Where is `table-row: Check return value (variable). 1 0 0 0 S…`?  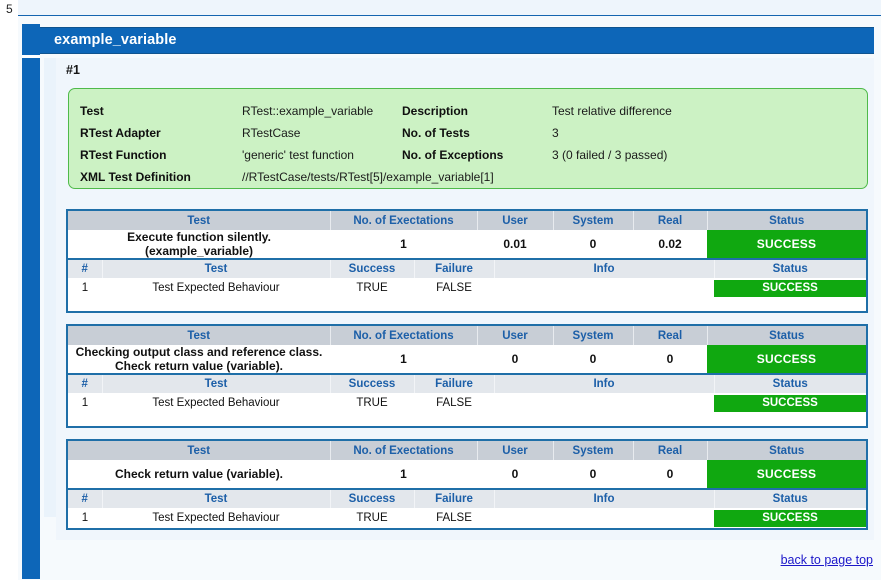 table-row: Check return value (variable). 1 0 0 0 S… is located at coordinates (467, 474).